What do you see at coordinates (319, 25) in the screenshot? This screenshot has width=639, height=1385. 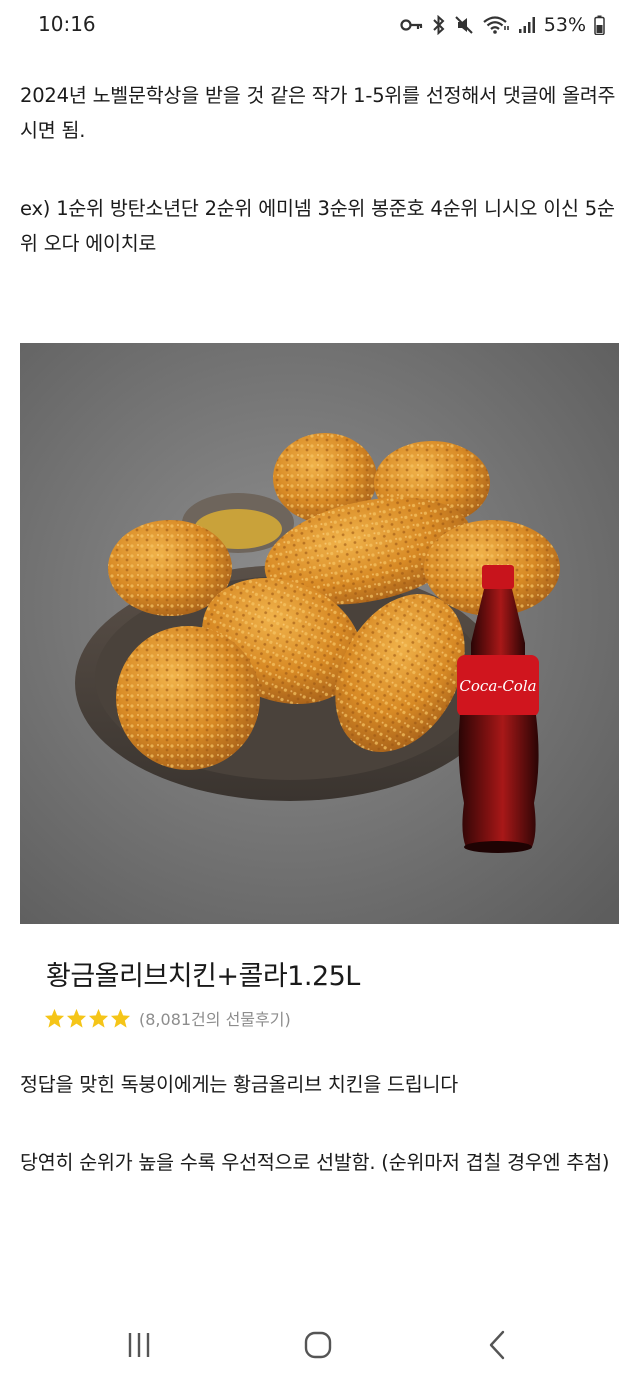 I see `status-bar: 10:16 53%` at bounding box center [319, 25].